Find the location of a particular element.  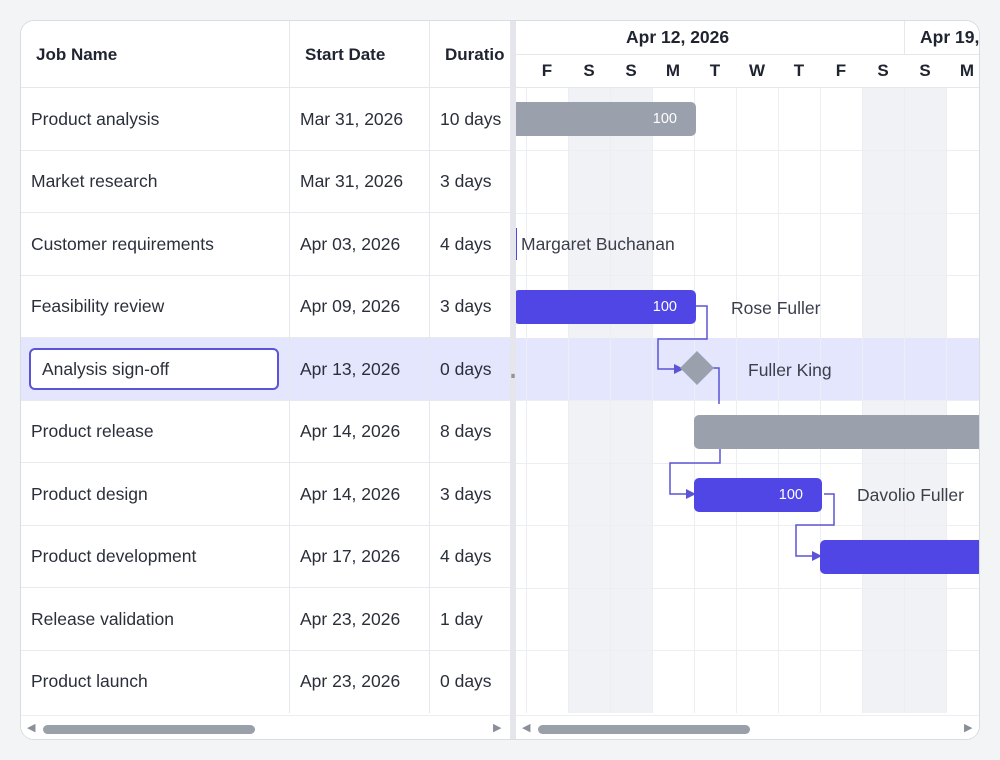

table-row: Product development Apr 17, 2026 4 days is located at coordinates (265, 557).